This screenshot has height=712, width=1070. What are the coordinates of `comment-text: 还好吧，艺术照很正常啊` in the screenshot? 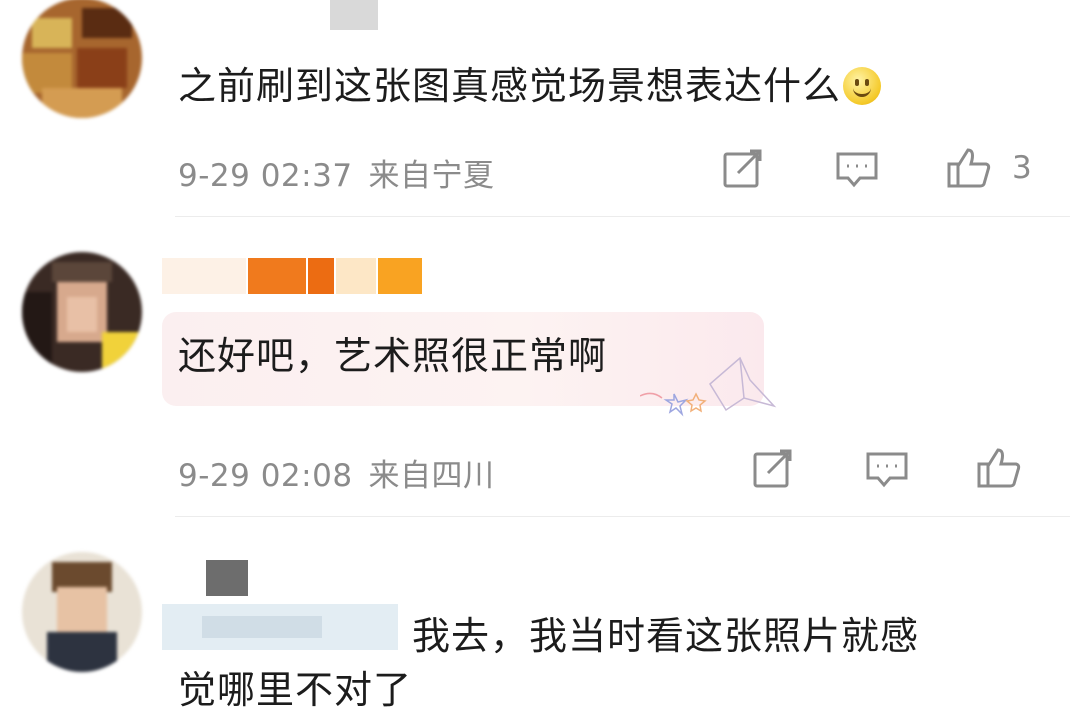 It's located at (393, 356).